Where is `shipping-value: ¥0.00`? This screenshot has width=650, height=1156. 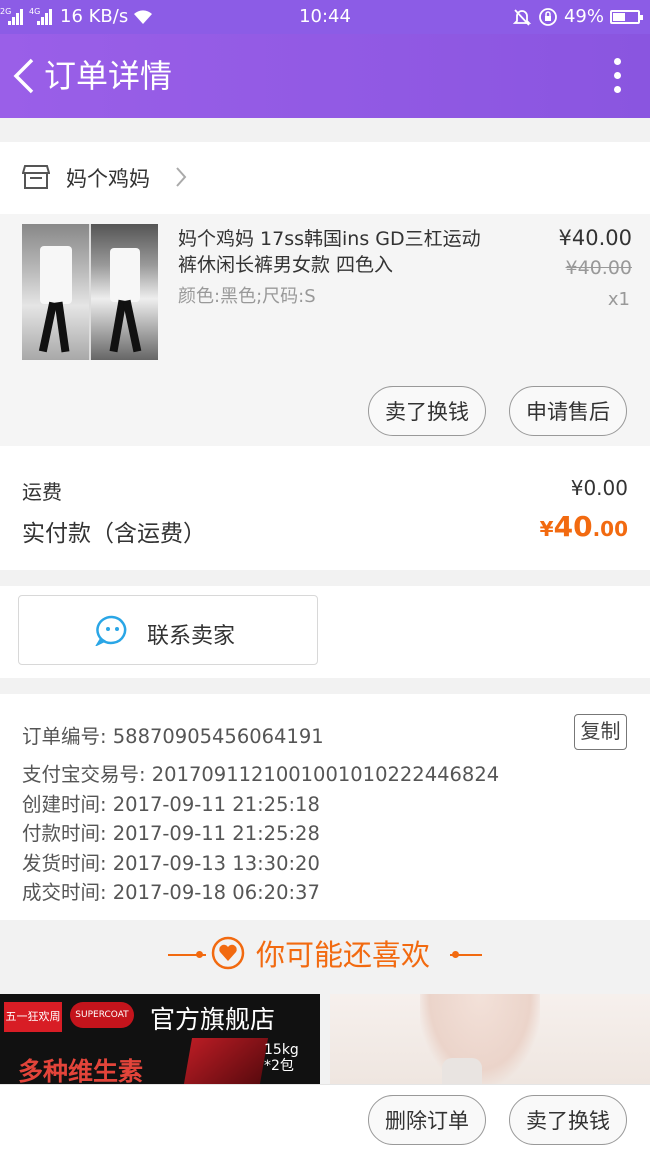 shipping-value: ¥0.00 is located at coordinates (599, 488).